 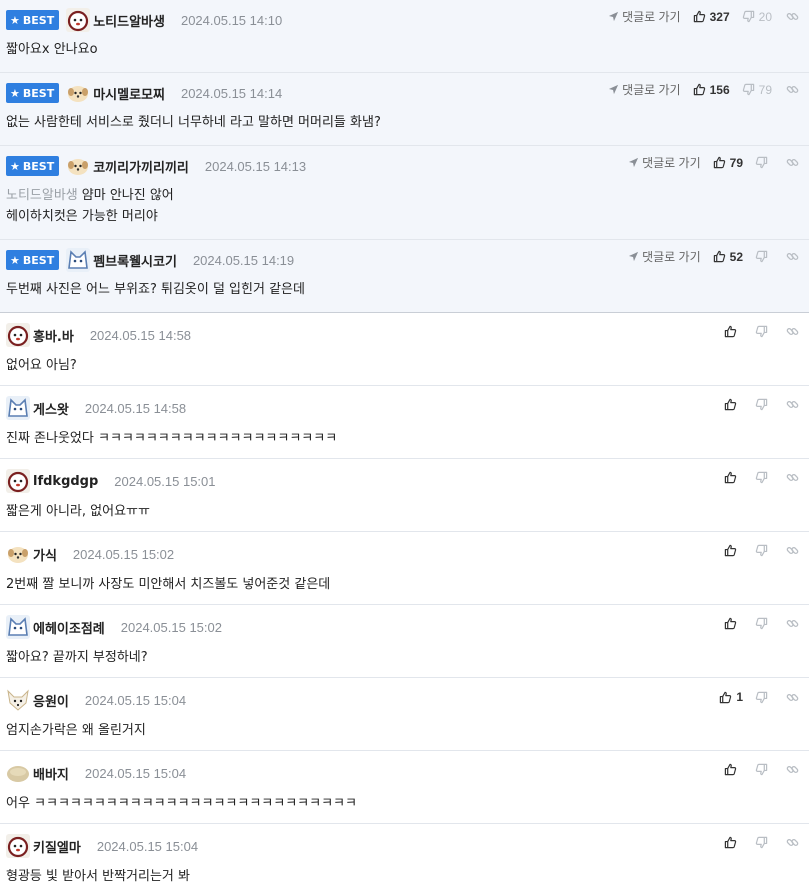 What do you see at coordinates (719, 89) in the screenshot?
I see `like-count: 156` at bounding box center [719, 89].